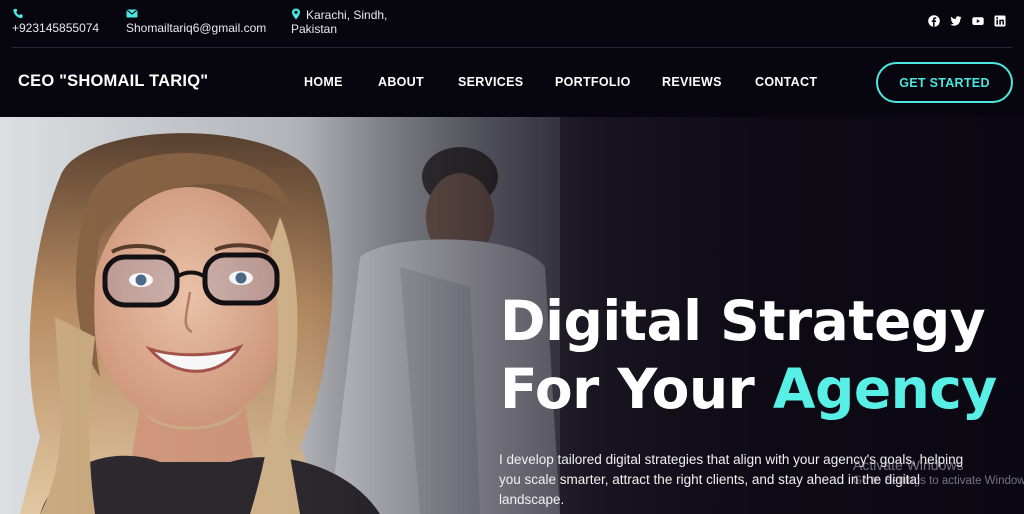 Image resolution: width=1024 pixels, height=514 pixels. I want to click on youtube-icon, so click(978, 20).